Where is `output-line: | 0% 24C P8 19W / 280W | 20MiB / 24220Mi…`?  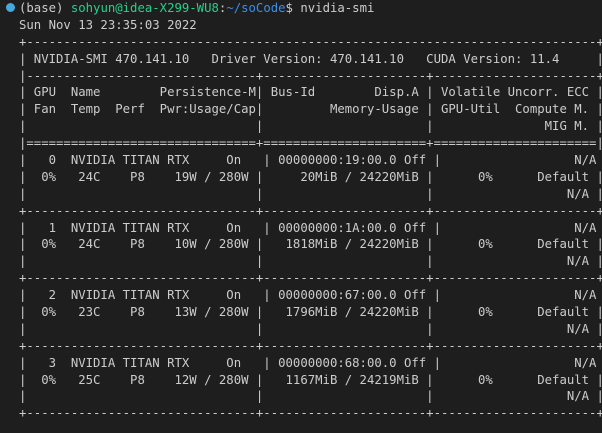
output-line: | 0% 24C P8 19W / 280W | 20MiB / 24220Mi… is located at coordinates (310, 176).